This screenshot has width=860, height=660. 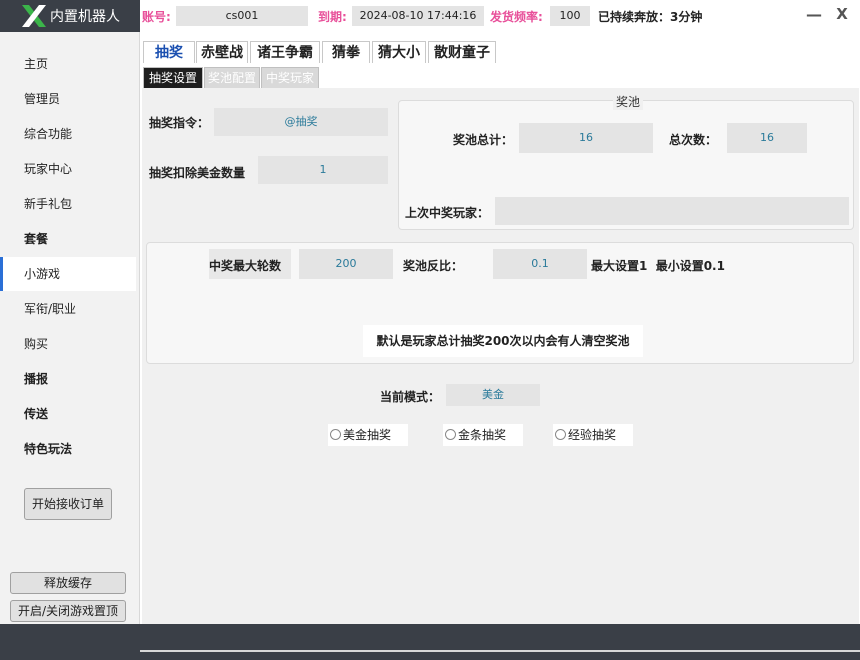 What do you see at coordinates (570, 16) in the screenshot?
I see `freq-field: 100` at bounding box center [570, 16].